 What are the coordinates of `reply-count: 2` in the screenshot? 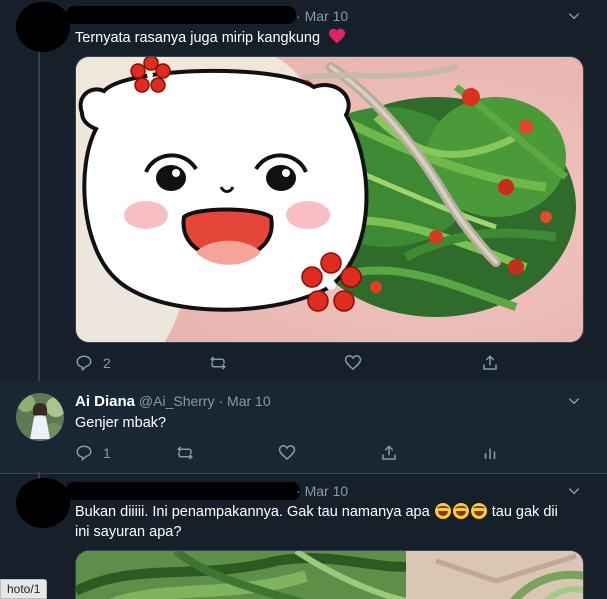 It's located at (107, 363).